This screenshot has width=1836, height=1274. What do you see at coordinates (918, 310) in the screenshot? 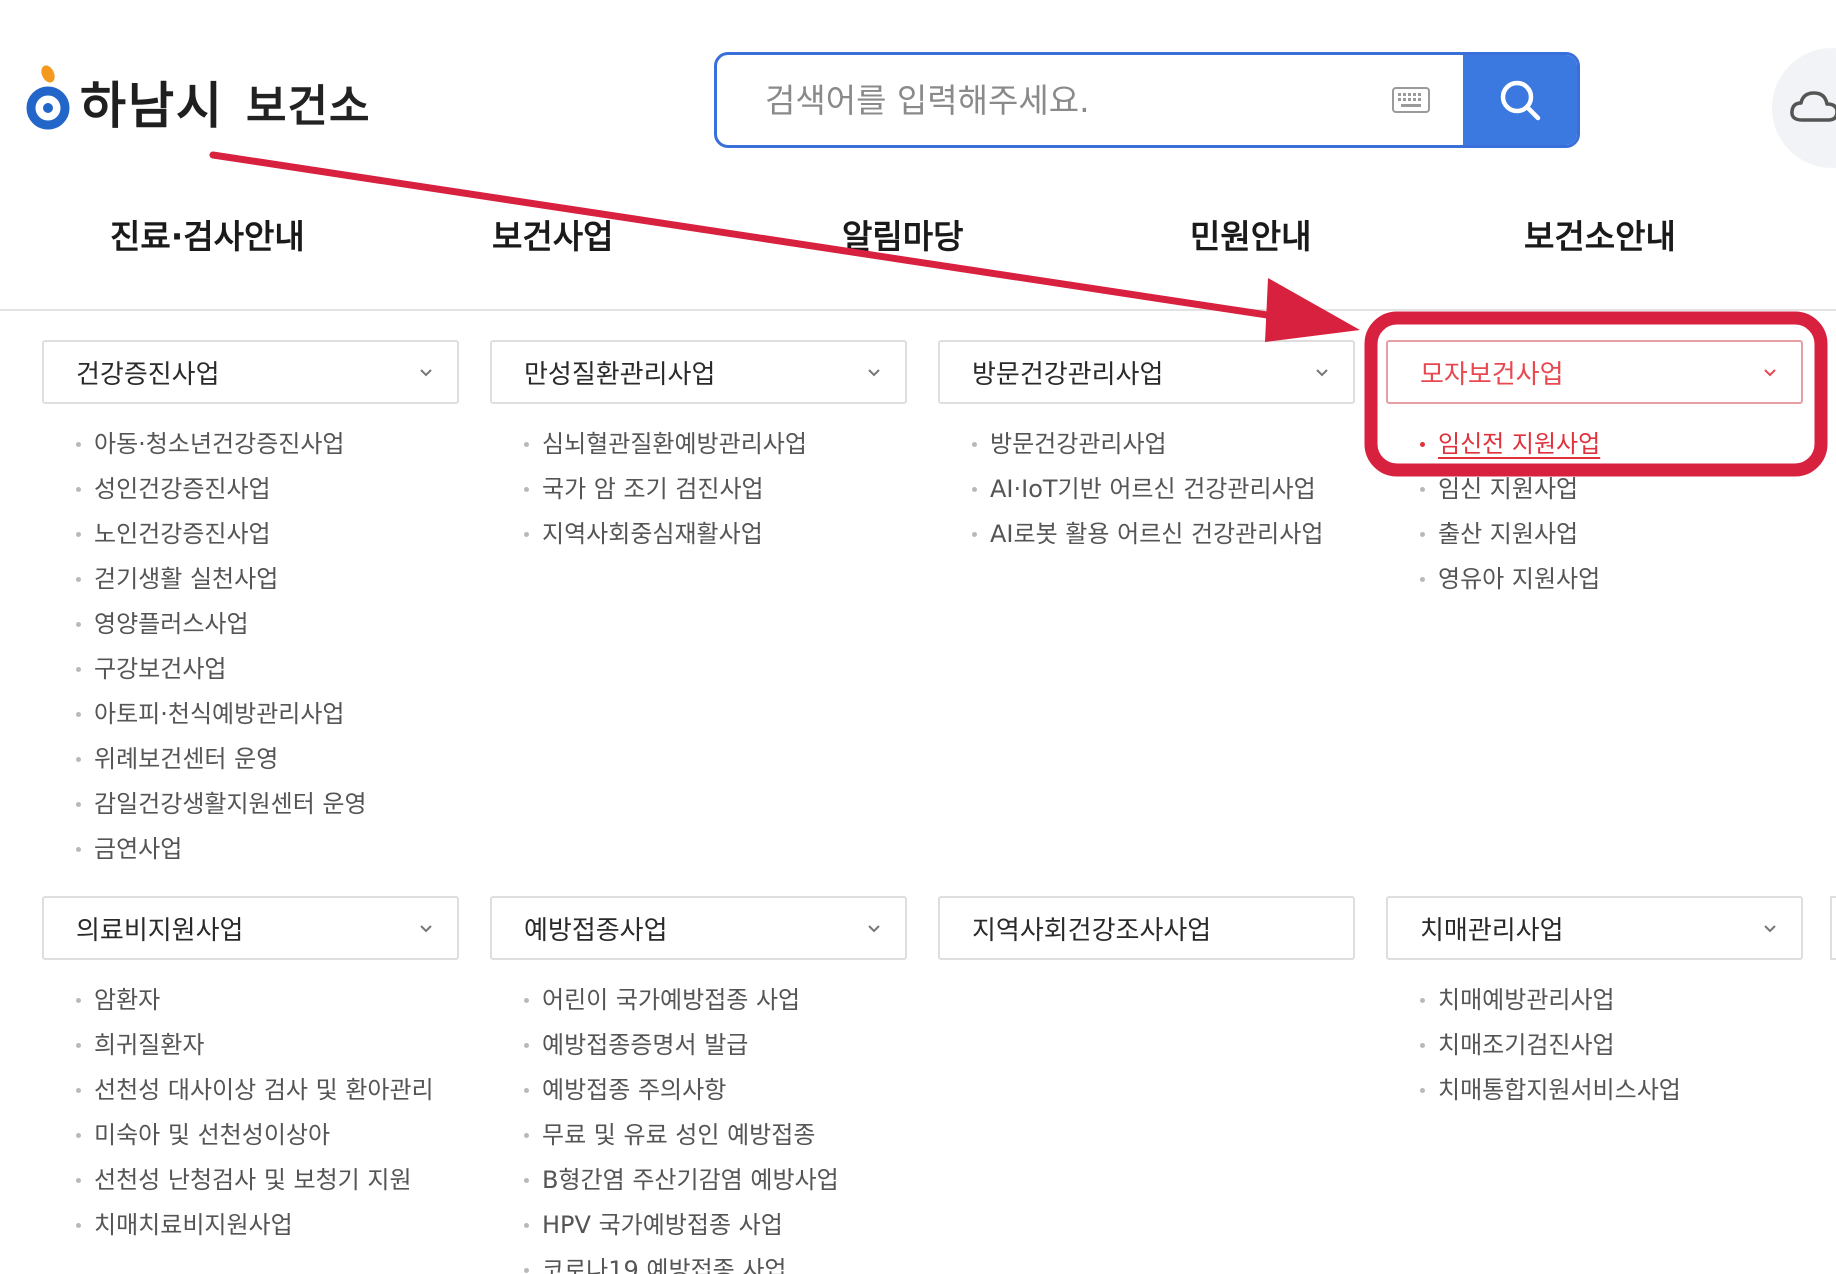
I see `nav-divider` at bounding box center [918, 310].